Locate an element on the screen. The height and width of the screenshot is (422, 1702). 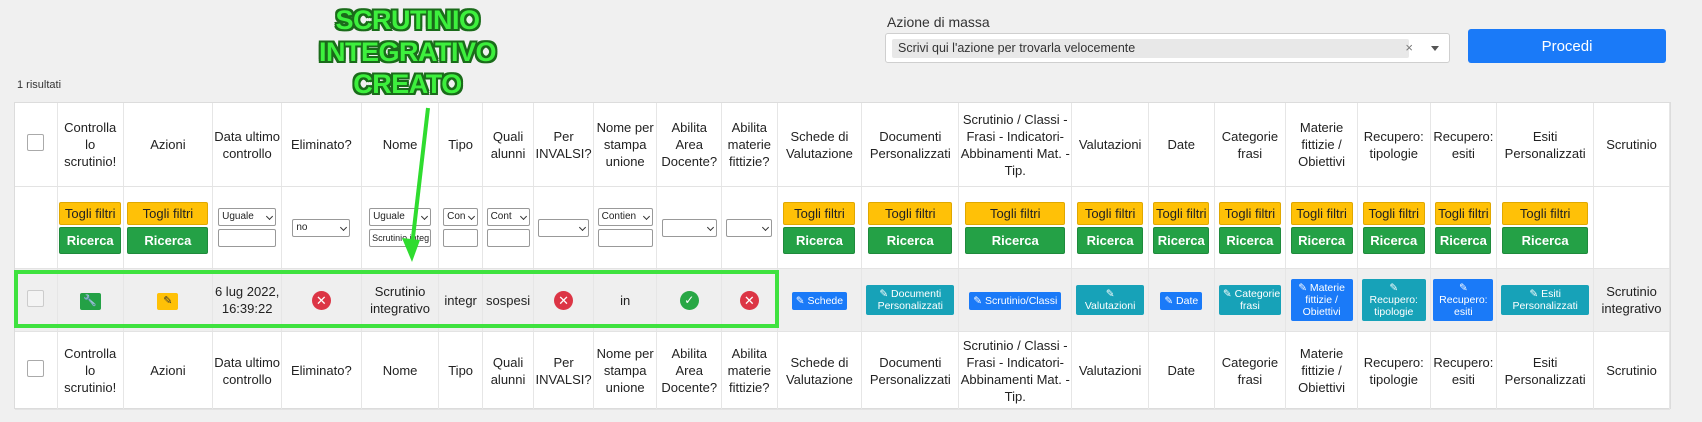
quali-filter-input is located at coordinates (508, 238).